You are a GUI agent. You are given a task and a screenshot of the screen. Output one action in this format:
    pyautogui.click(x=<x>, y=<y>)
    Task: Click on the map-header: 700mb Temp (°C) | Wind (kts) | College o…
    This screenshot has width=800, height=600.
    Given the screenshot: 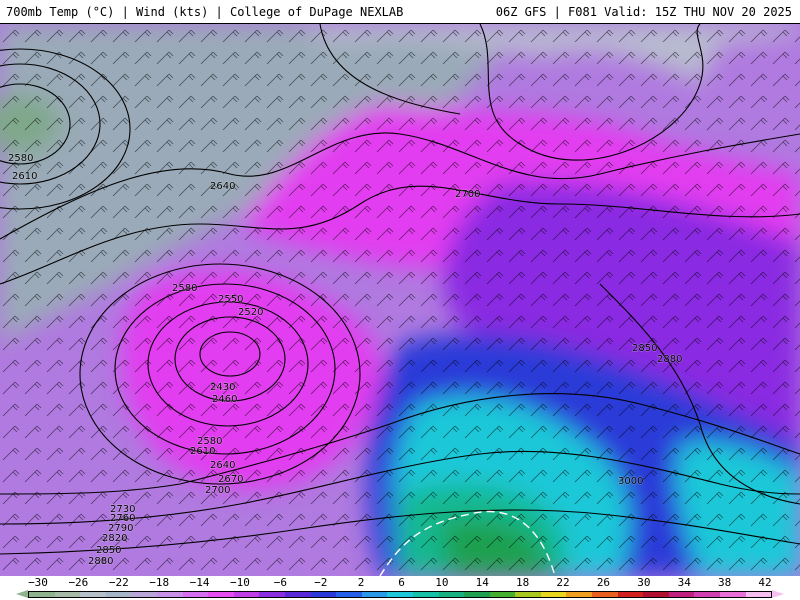 What is the action you would take?
    pyautogui.click(x=400, y=12)
    